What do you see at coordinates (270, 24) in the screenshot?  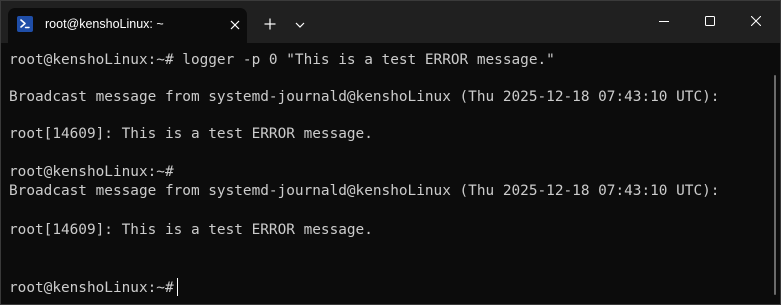 I see `plus-icon` at bounding box center [270, 24].